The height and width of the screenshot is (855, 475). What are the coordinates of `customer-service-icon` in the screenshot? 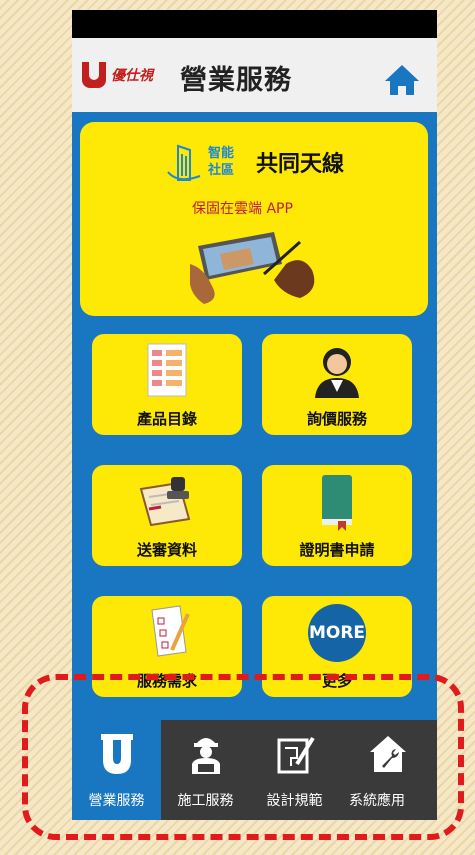 It's located at (337, 373).